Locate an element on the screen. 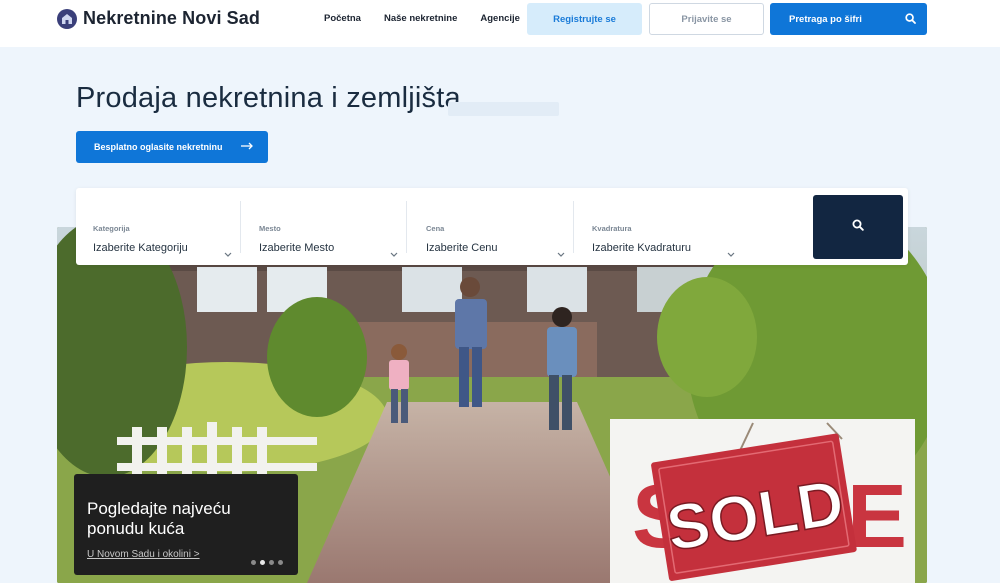 The height and width of the screenshot is (583, 1000). price-label: Cena is located at coordinates (435, 228).